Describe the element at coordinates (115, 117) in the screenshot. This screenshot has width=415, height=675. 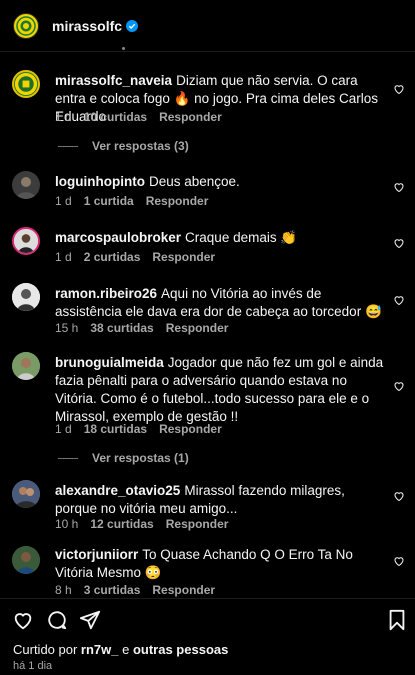
I see `comment-likes: 10 curtidas` at that location.